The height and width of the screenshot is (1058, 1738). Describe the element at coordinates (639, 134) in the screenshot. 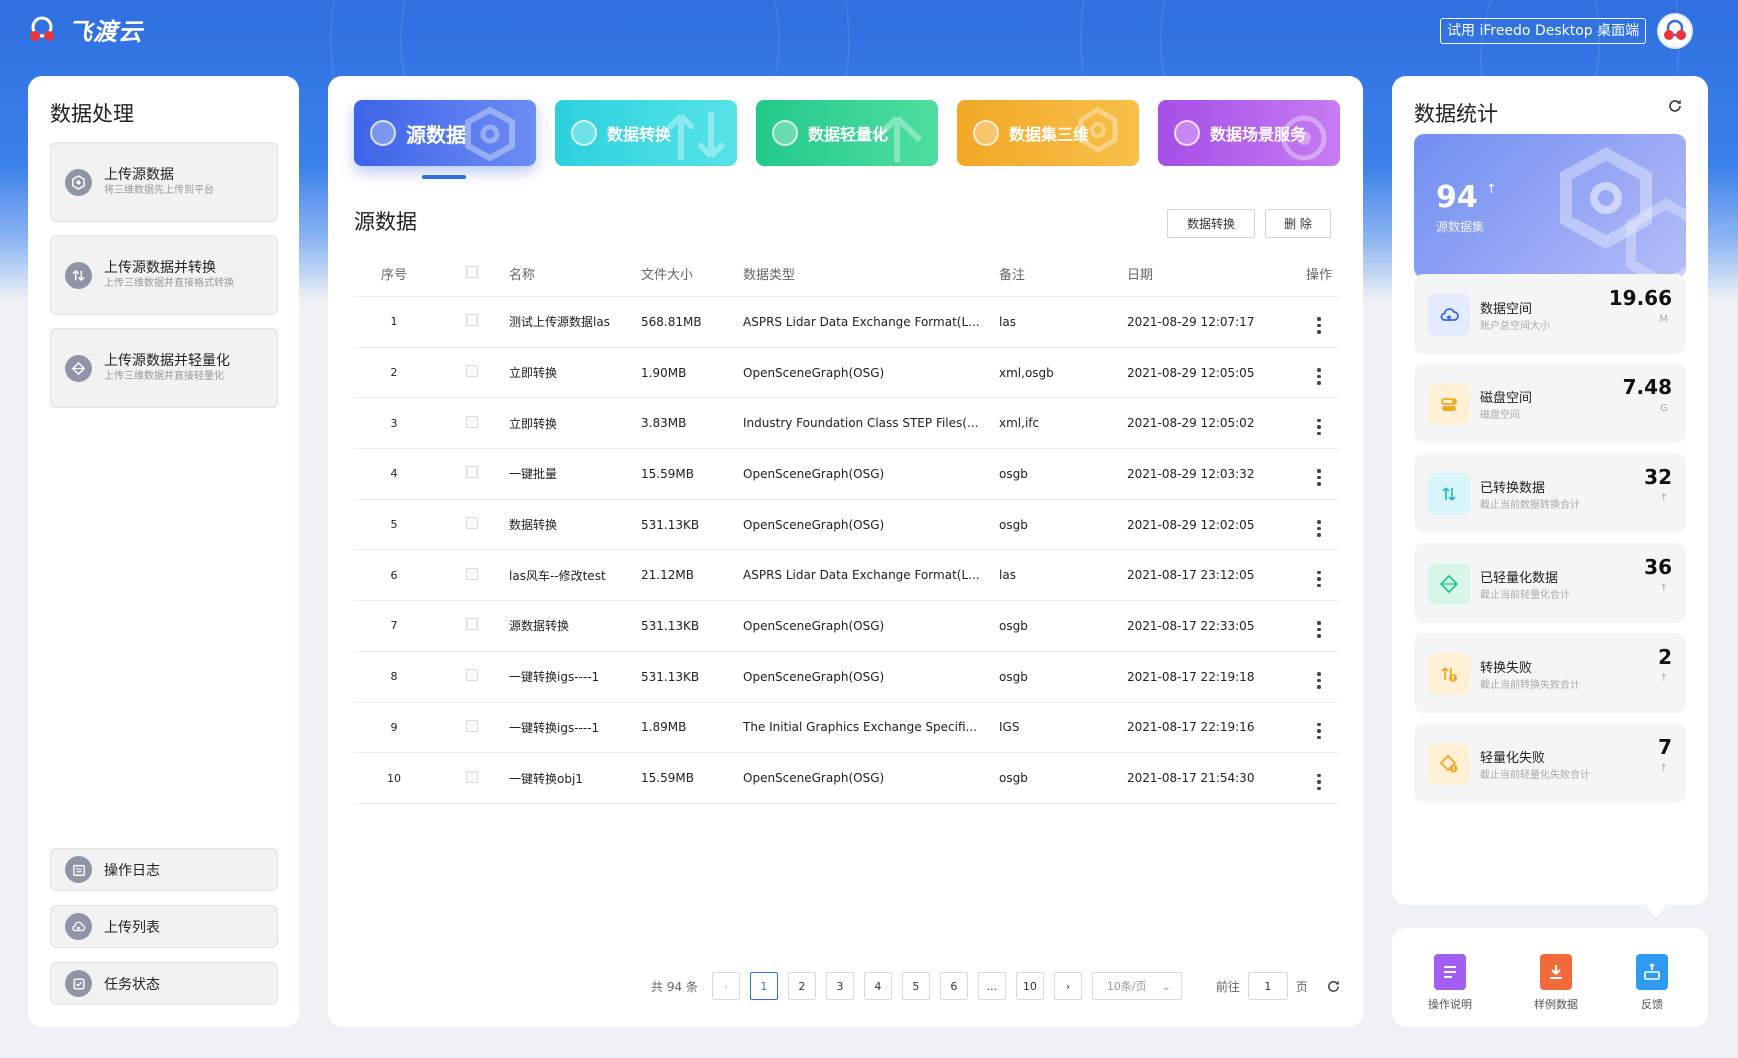

I see `tab-label: 数据转换` at that location.